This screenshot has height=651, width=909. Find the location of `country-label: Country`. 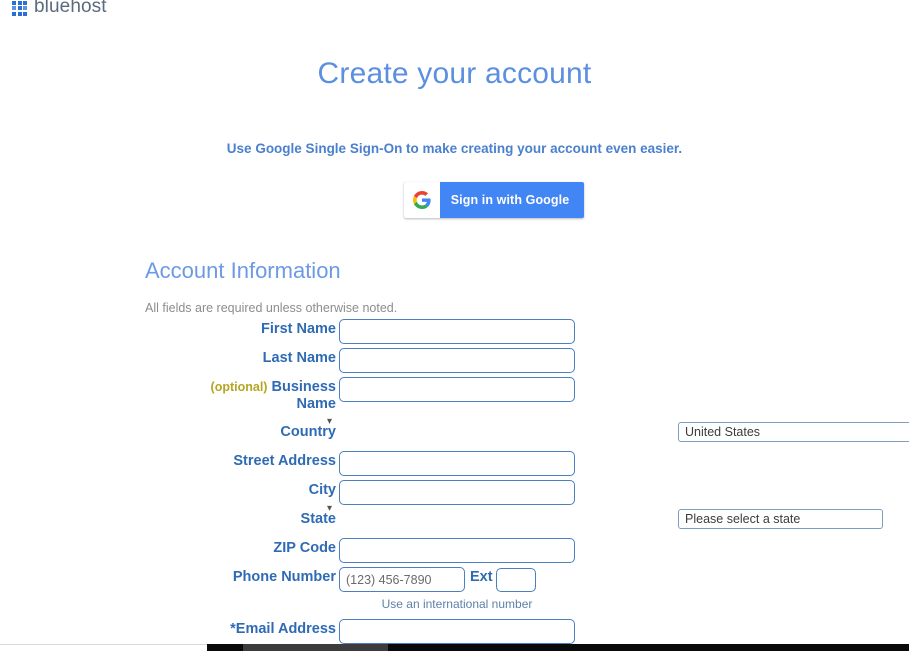

country-label: Country is located at coordinates (308, 432).